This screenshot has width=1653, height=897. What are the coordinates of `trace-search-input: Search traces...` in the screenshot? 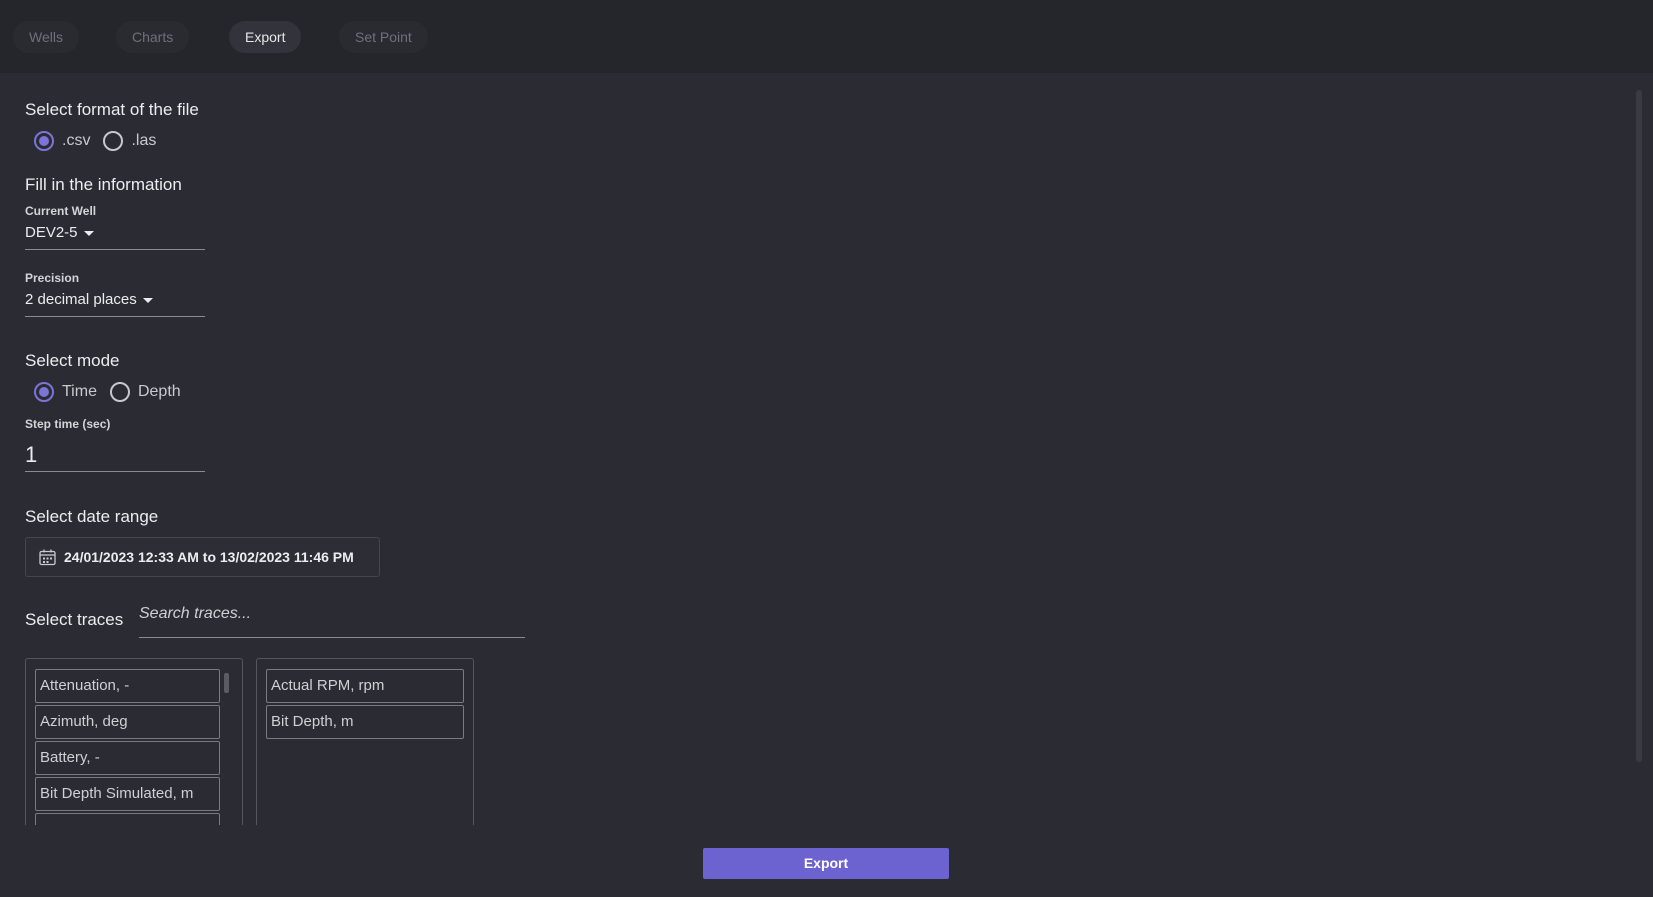 It's located at (332, 621).